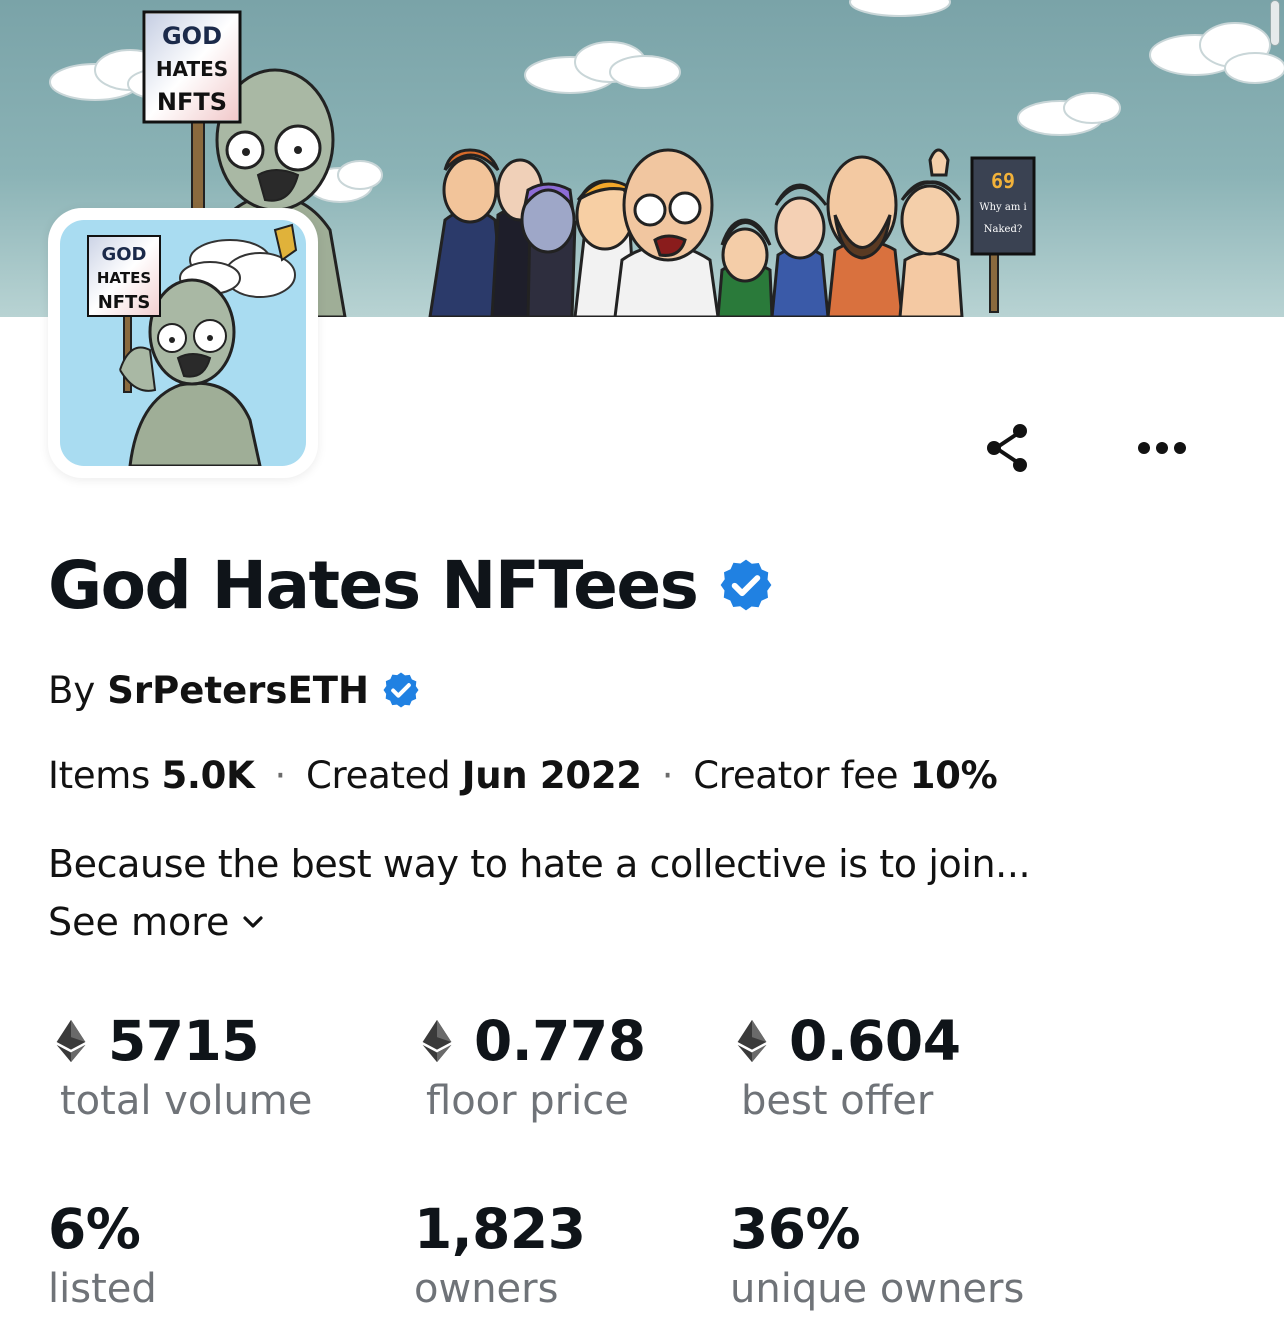 This screenshot has width=1284, height=1332. I want to click on share-icon, so click(1007, 448).